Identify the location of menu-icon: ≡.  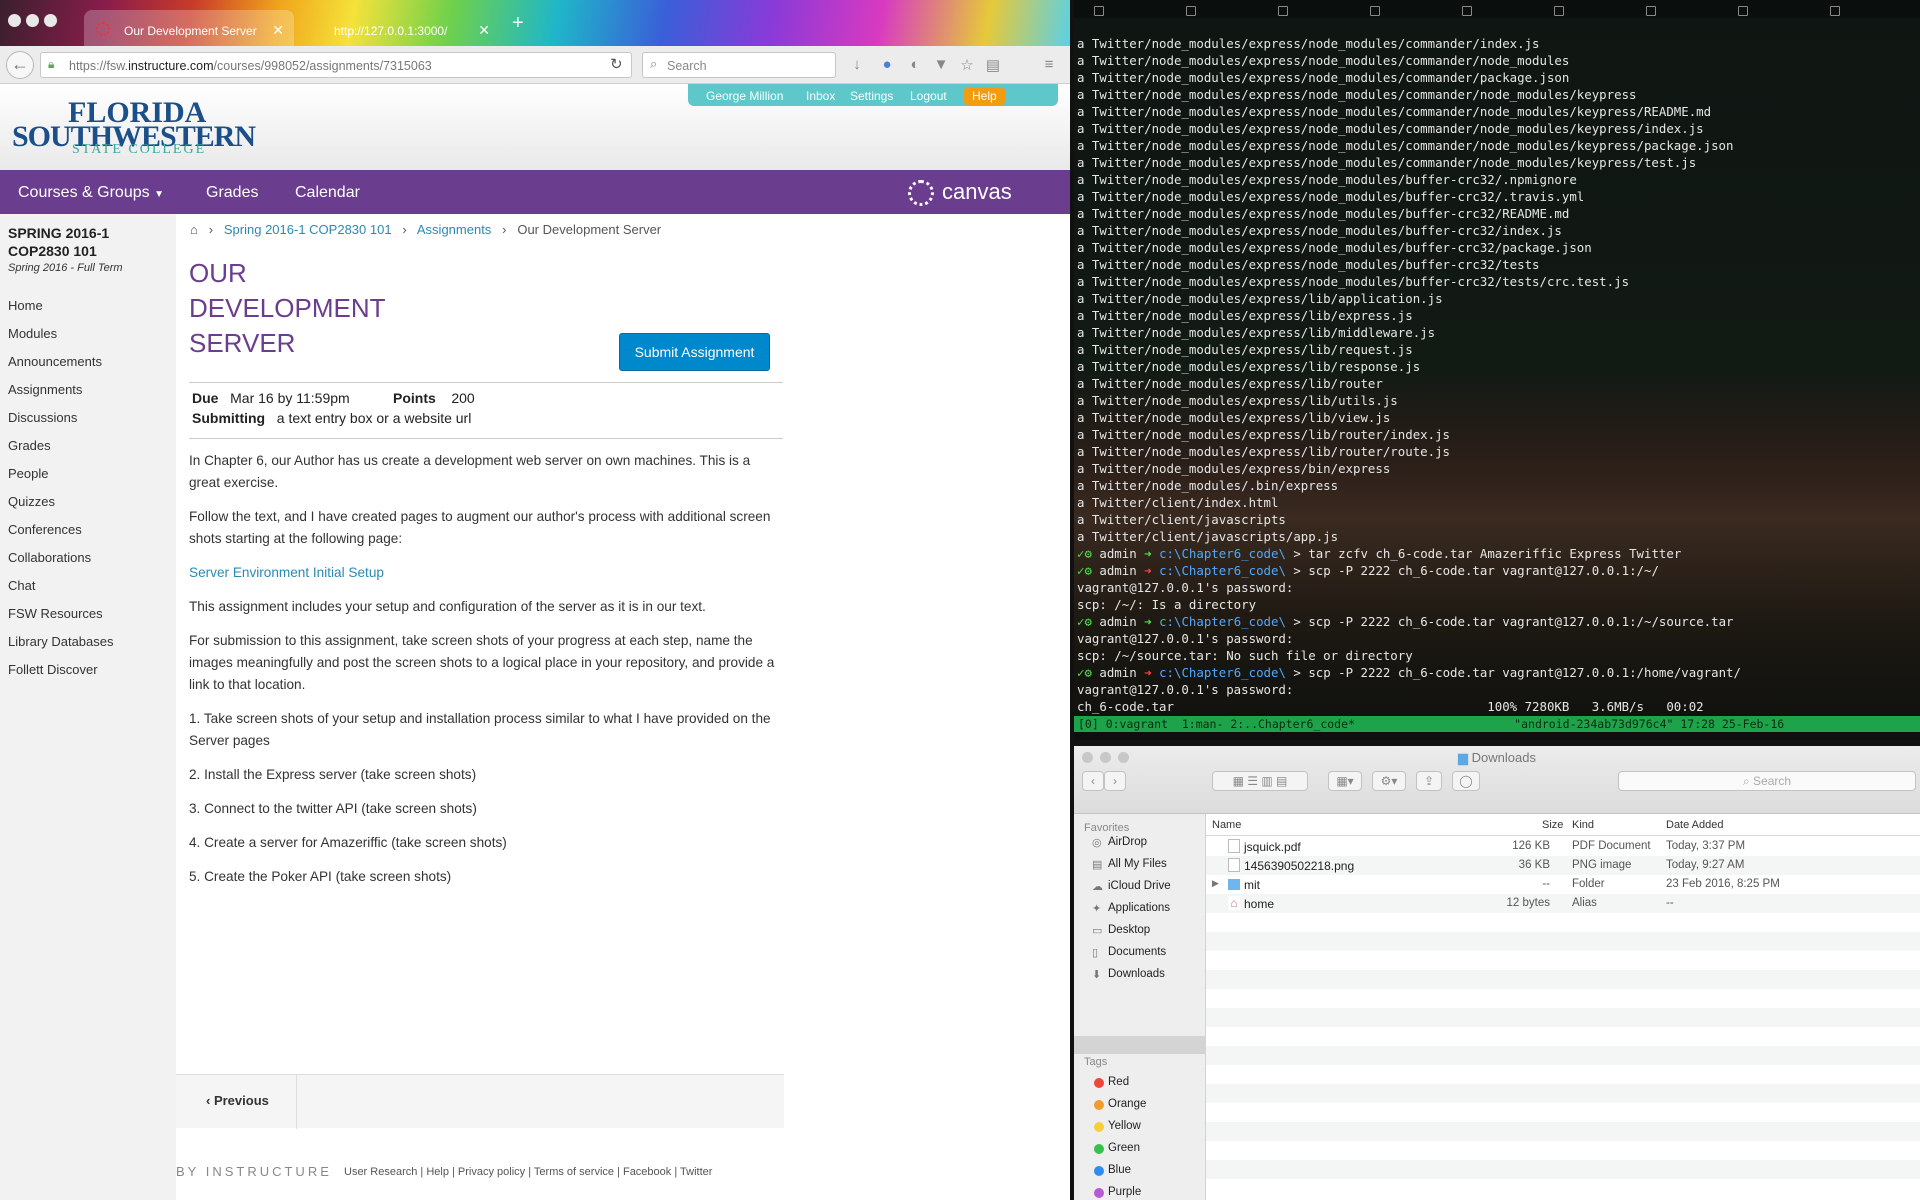
(1049, 65).